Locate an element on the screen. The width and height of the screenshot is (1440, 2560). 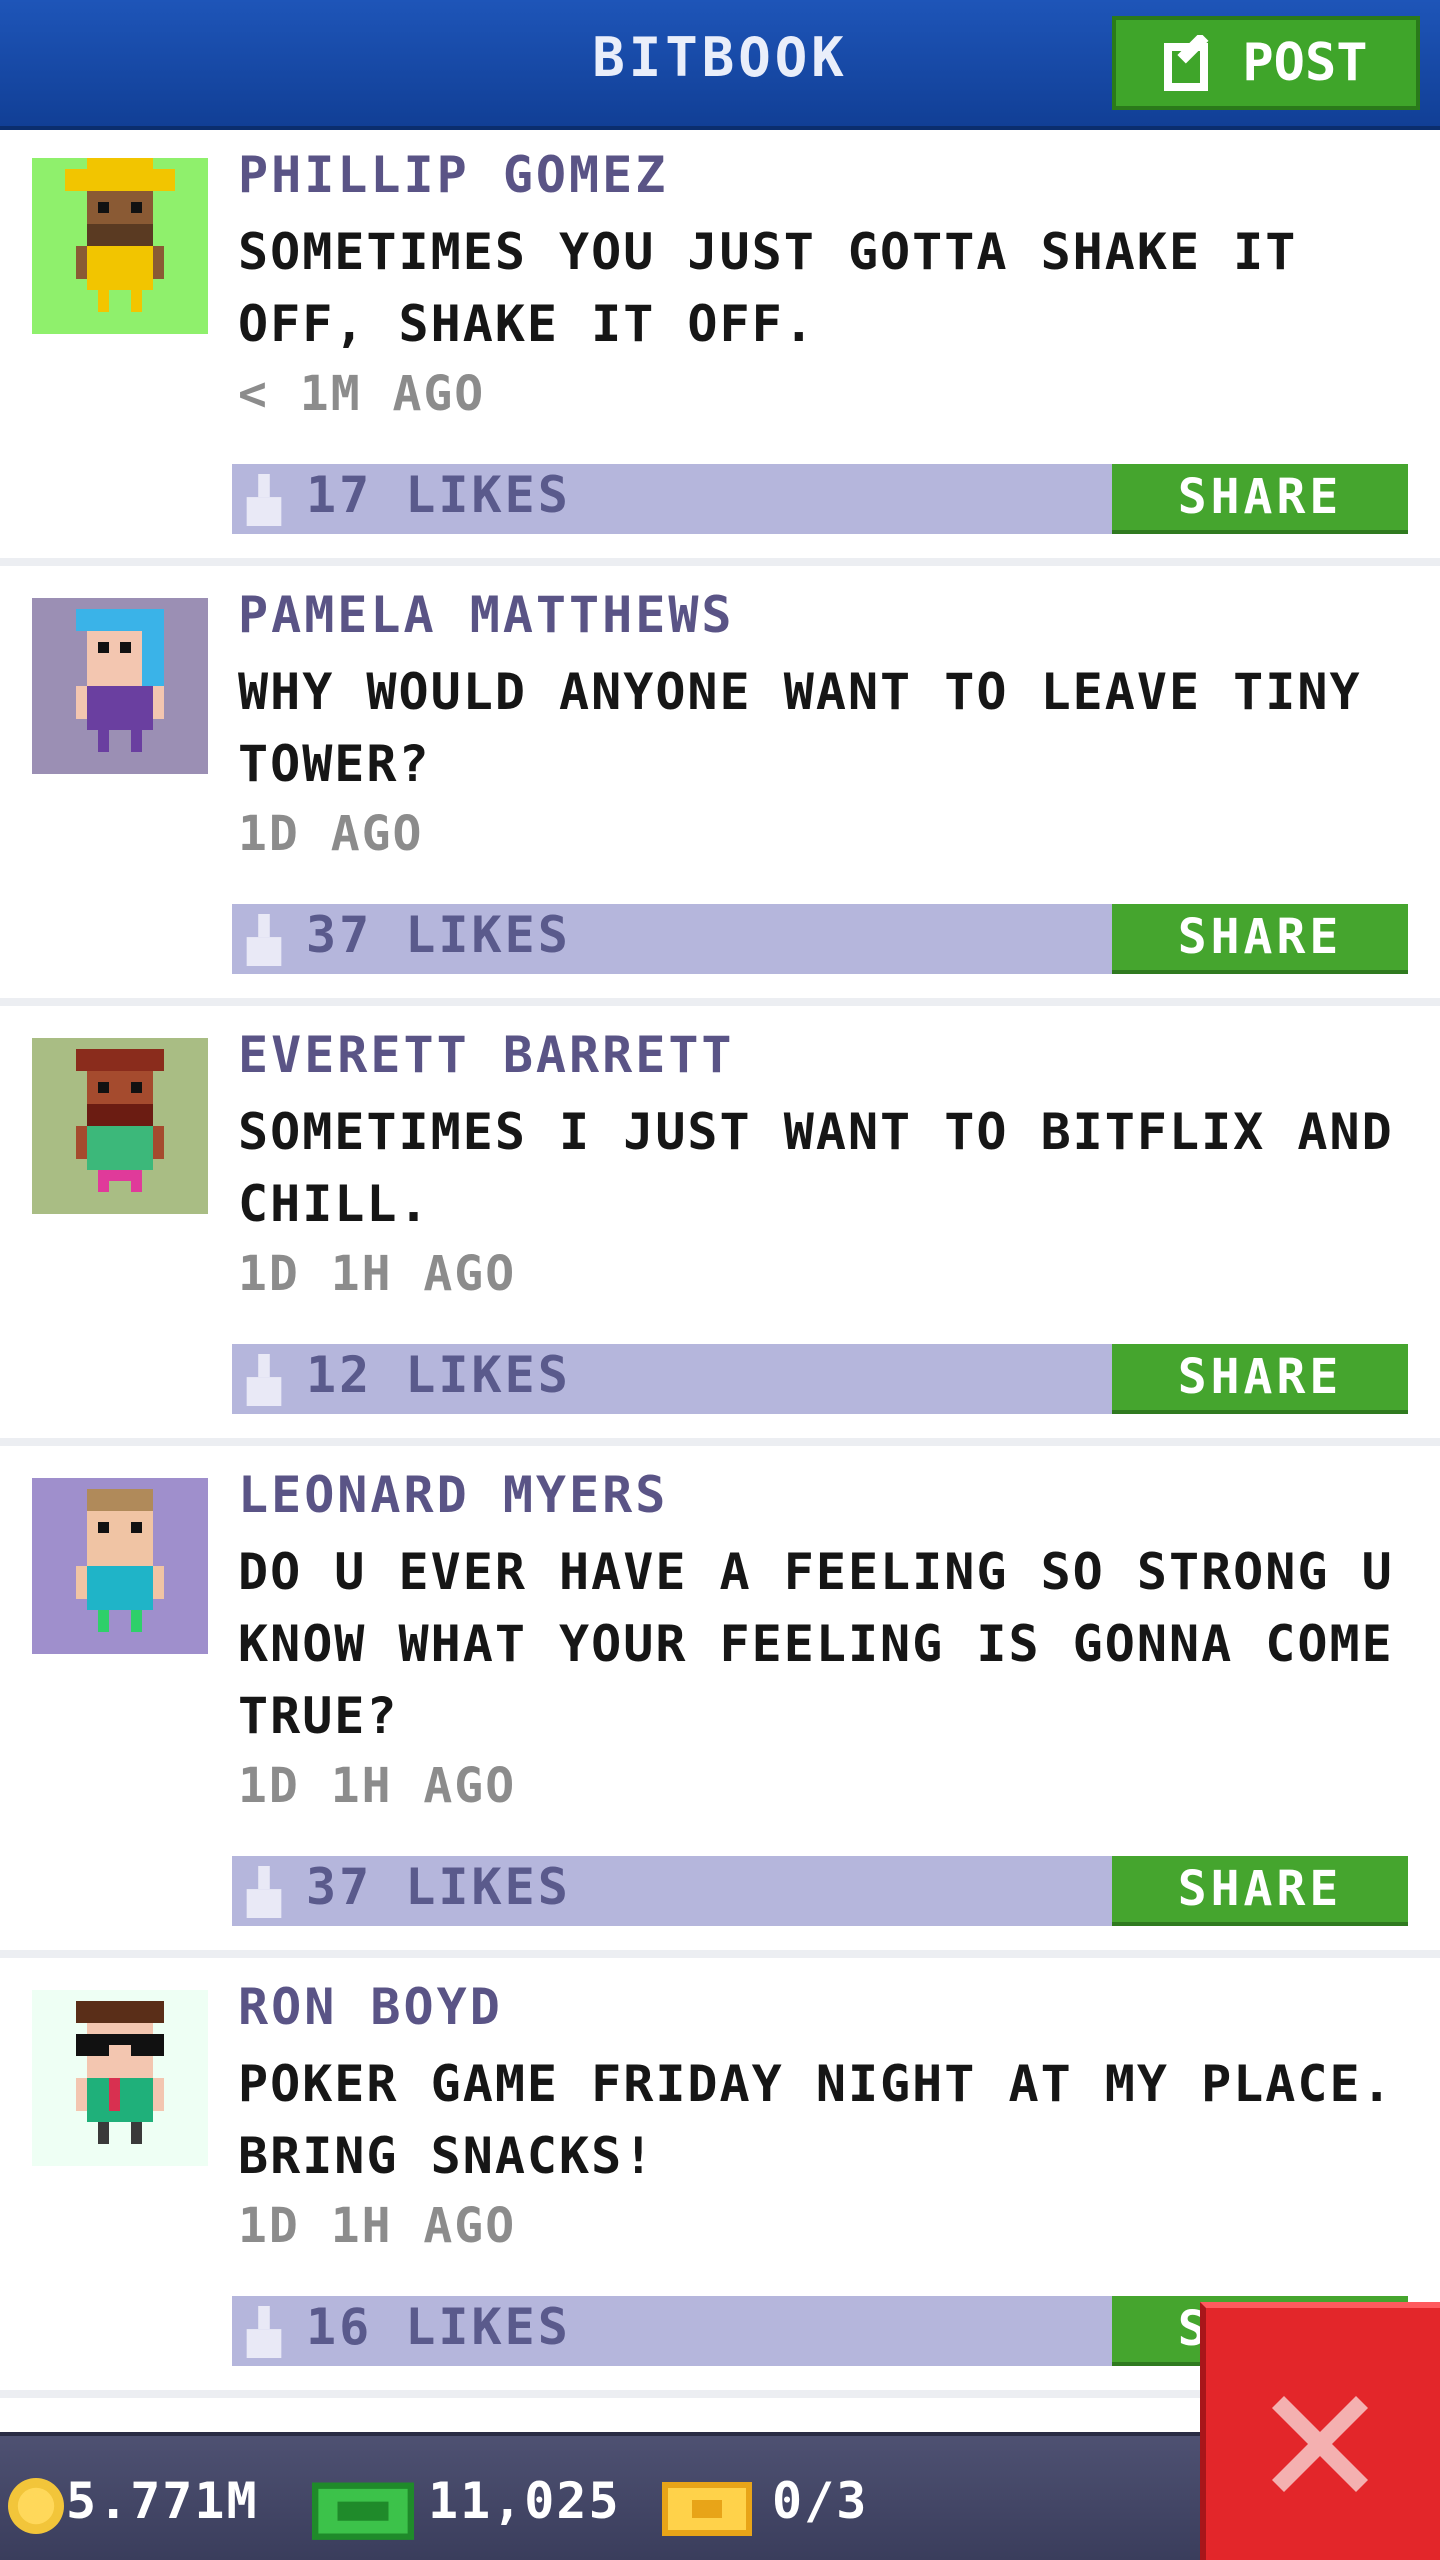
post-time: < 1M AGO is located at coordinates (362, 394).